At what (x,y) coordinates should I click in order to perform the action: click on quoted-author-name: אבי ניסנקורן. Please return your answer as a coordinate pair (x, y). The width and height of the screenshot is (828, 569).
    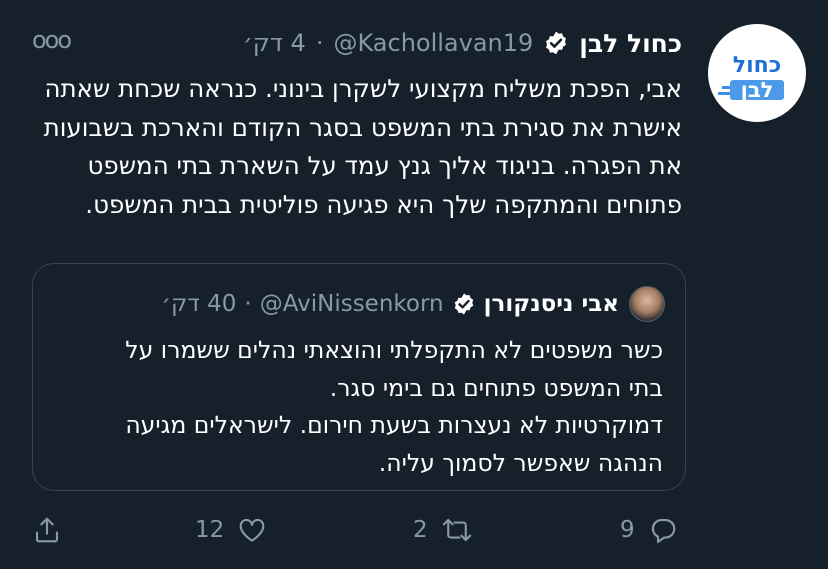
    Looking at the image, I should click on (551, 304).